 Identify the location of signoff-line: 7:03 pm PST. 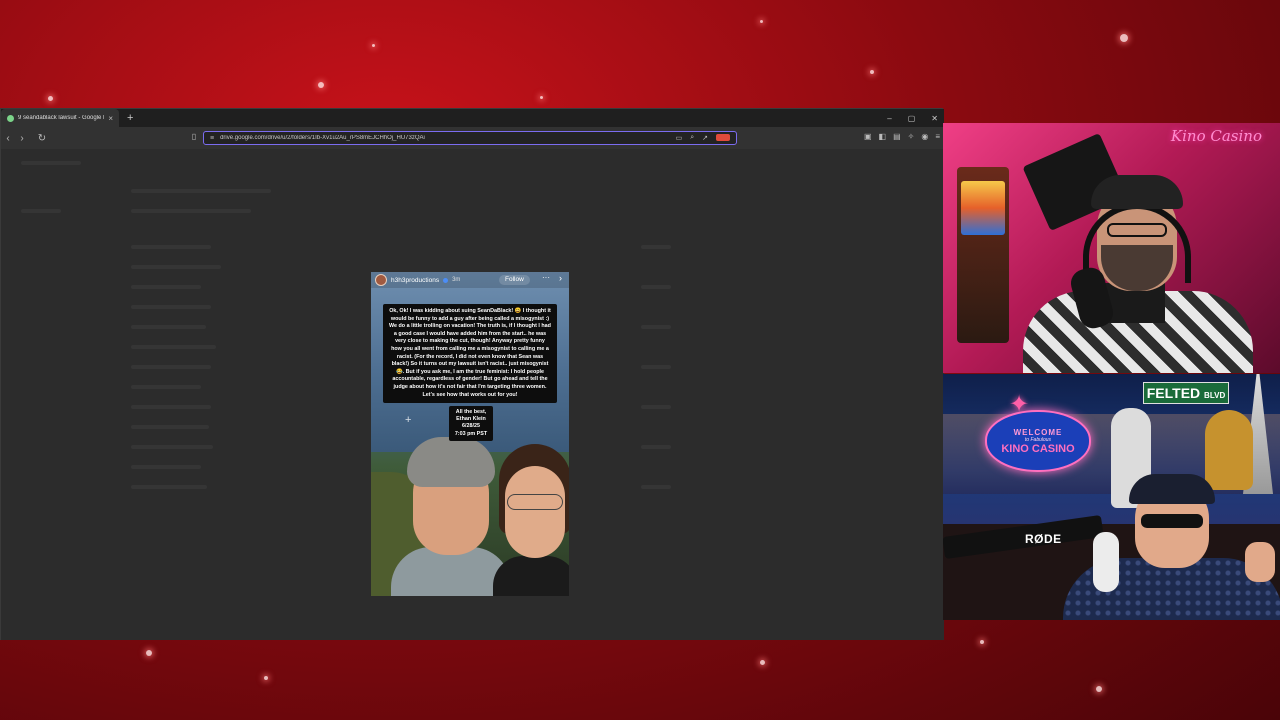
(471, 433).